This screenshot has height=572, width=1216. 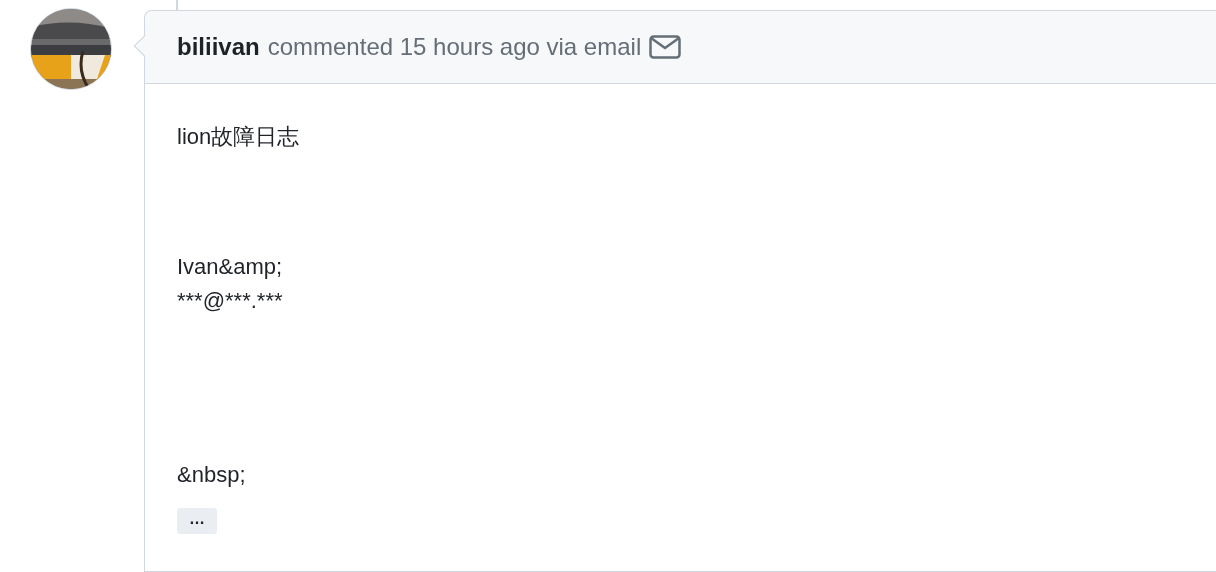 What do you see at coordinates (218, 47) in the screenshot?
I see `author-link: biliivan` at bounding box center [218, 47].